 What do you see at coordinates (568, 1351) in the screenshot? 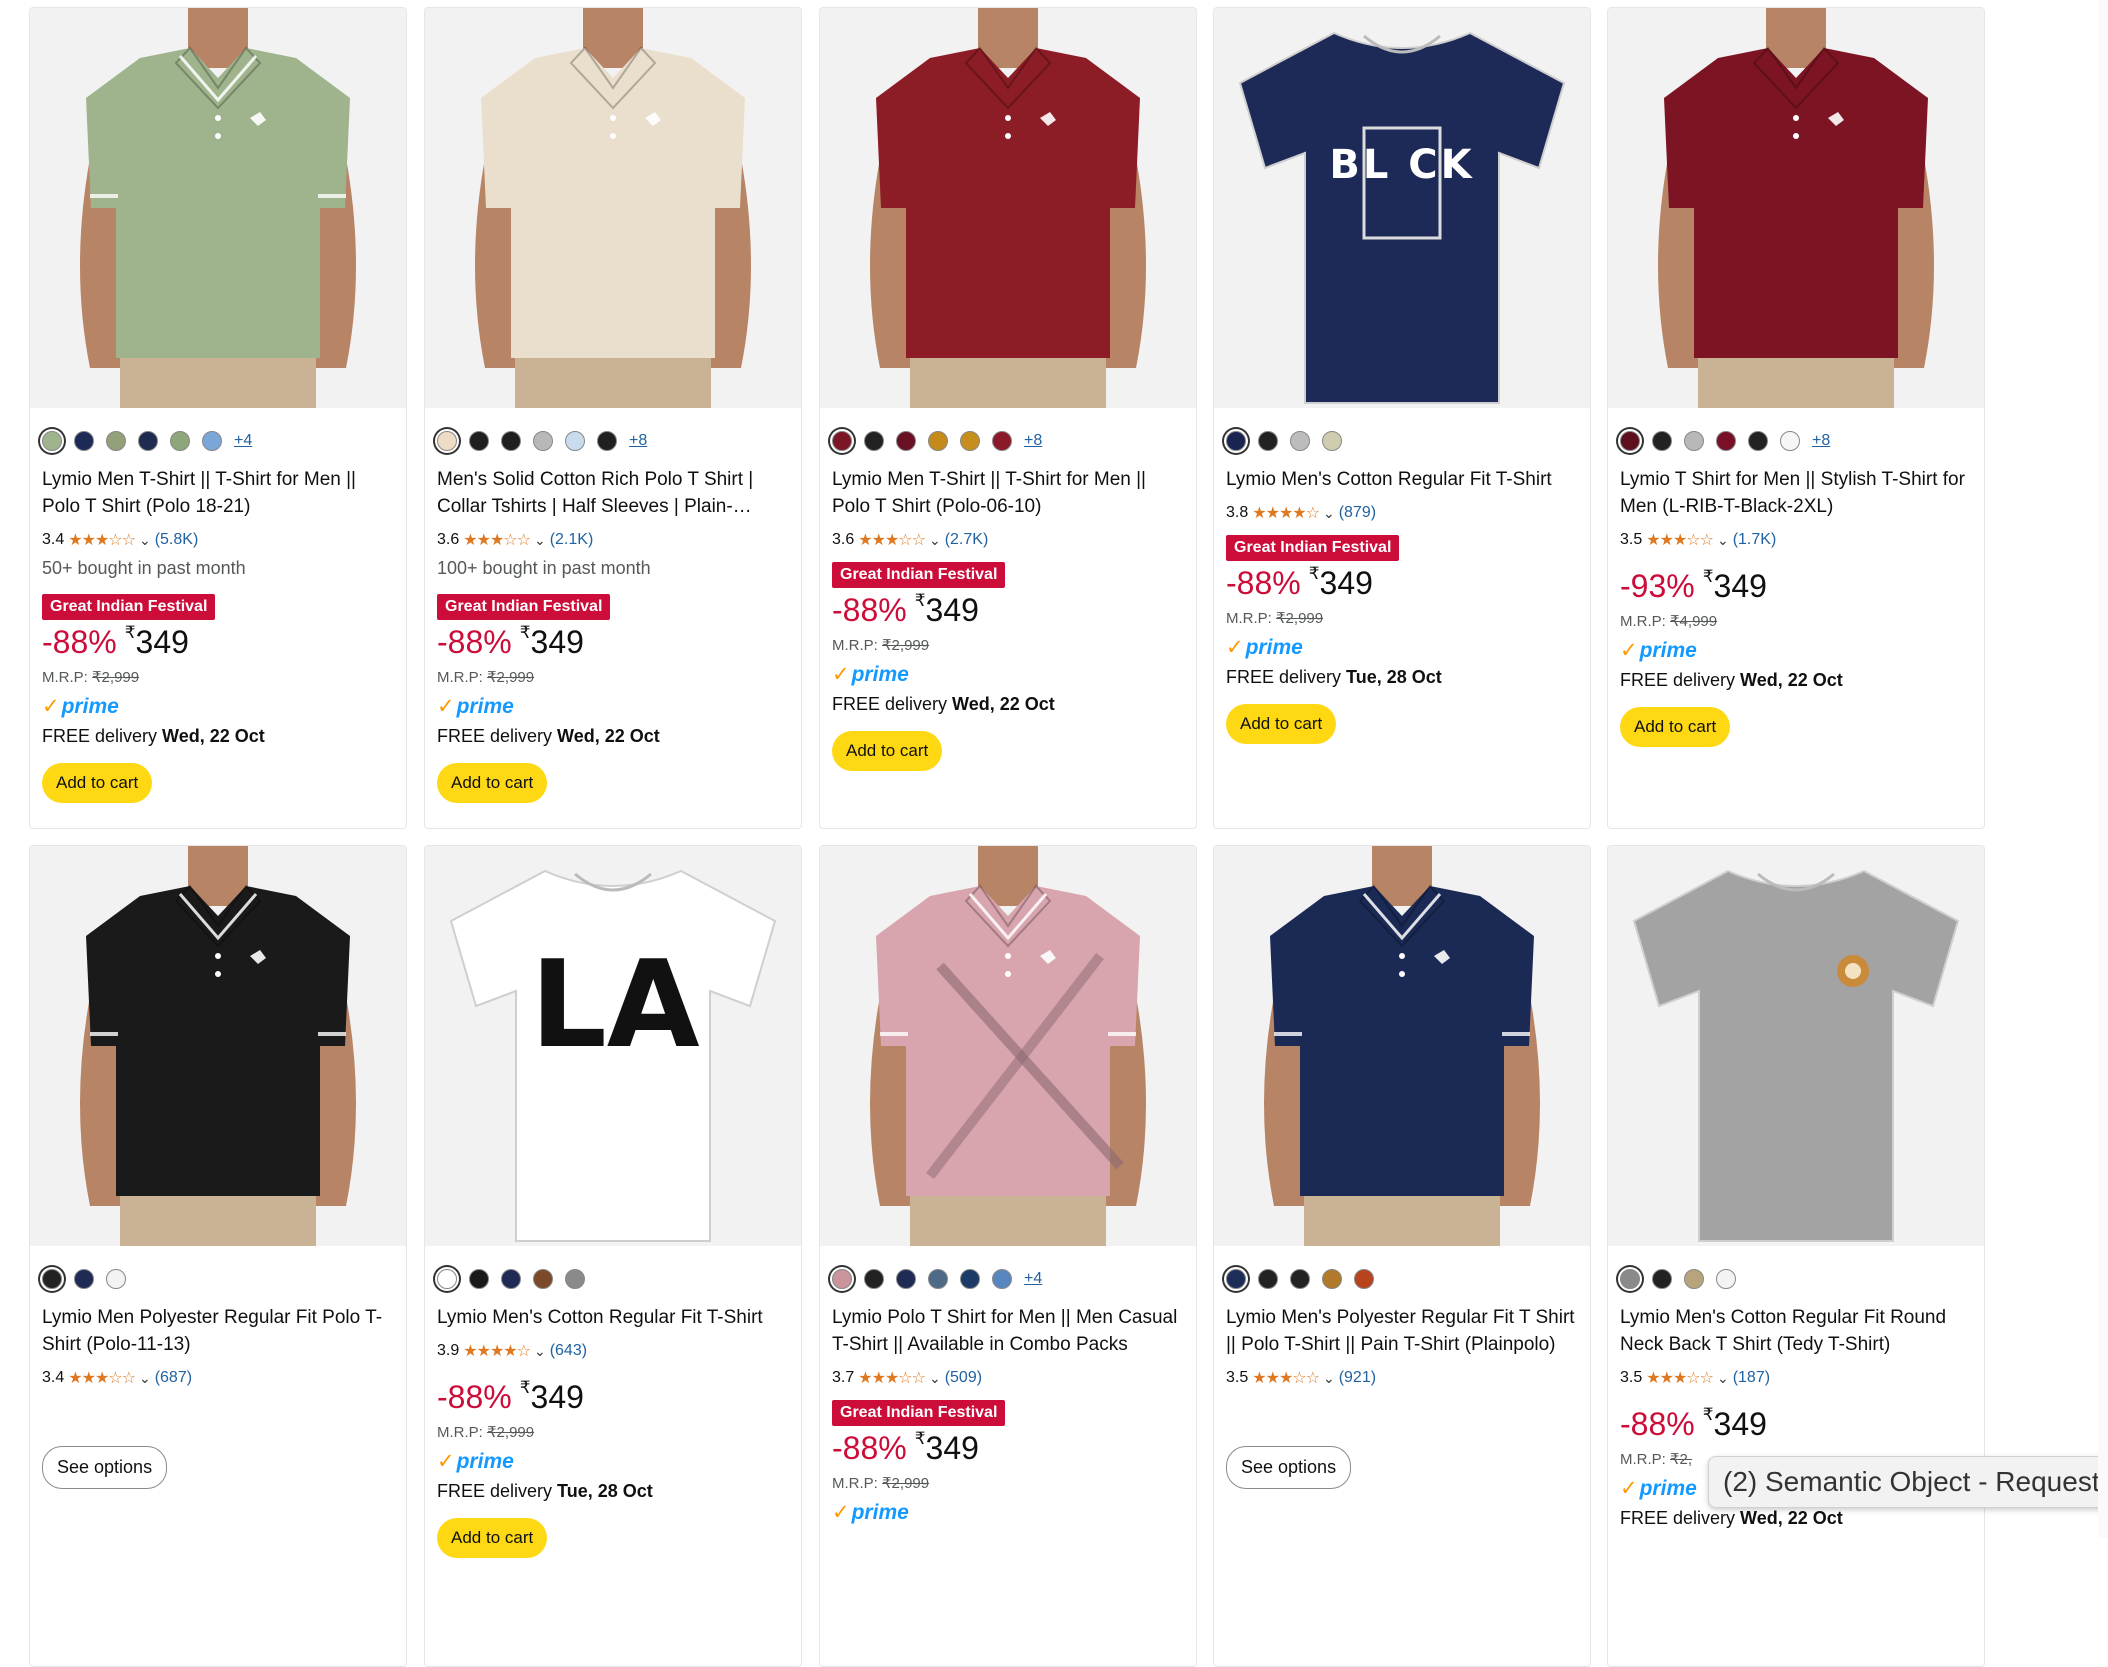
I see `rating-count-link: (643)` at bounding box center [568, 1351].